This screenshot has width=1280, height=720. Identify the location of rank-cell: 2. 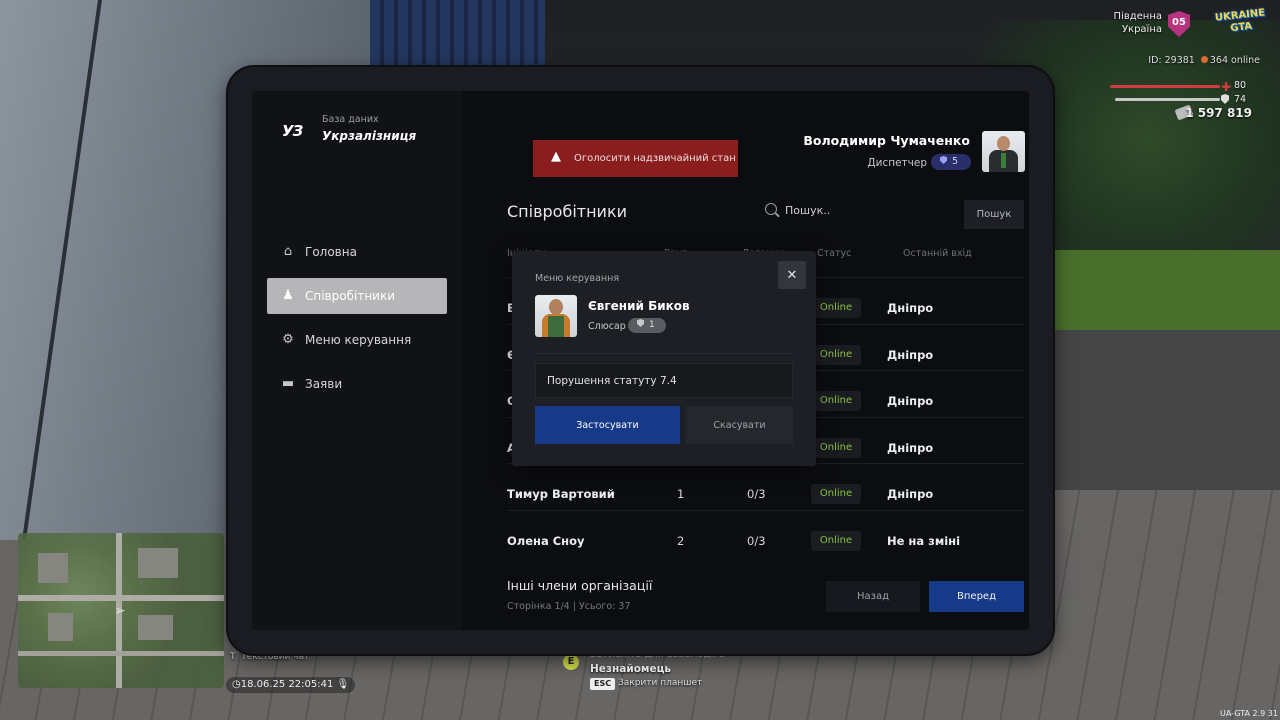
(681, 541).